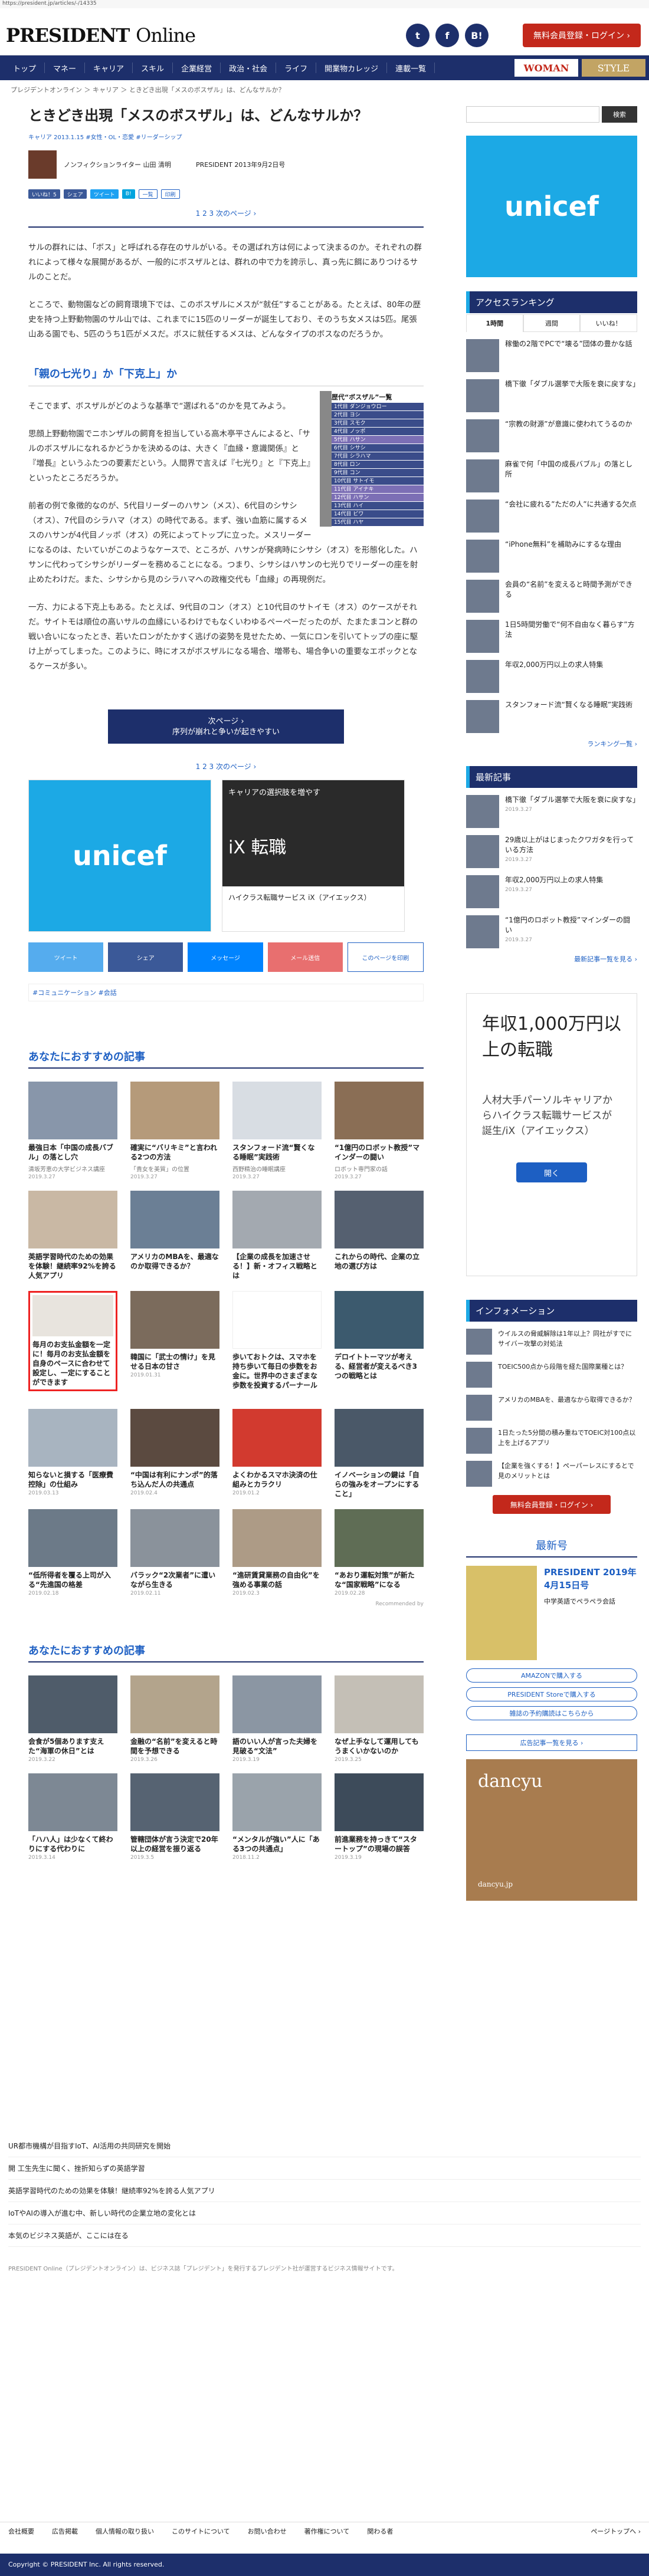  I want to click on rec-card: 「ハハ人」は少なくて終わりにする代わりに 2019.3.14, so click(72, 1817).